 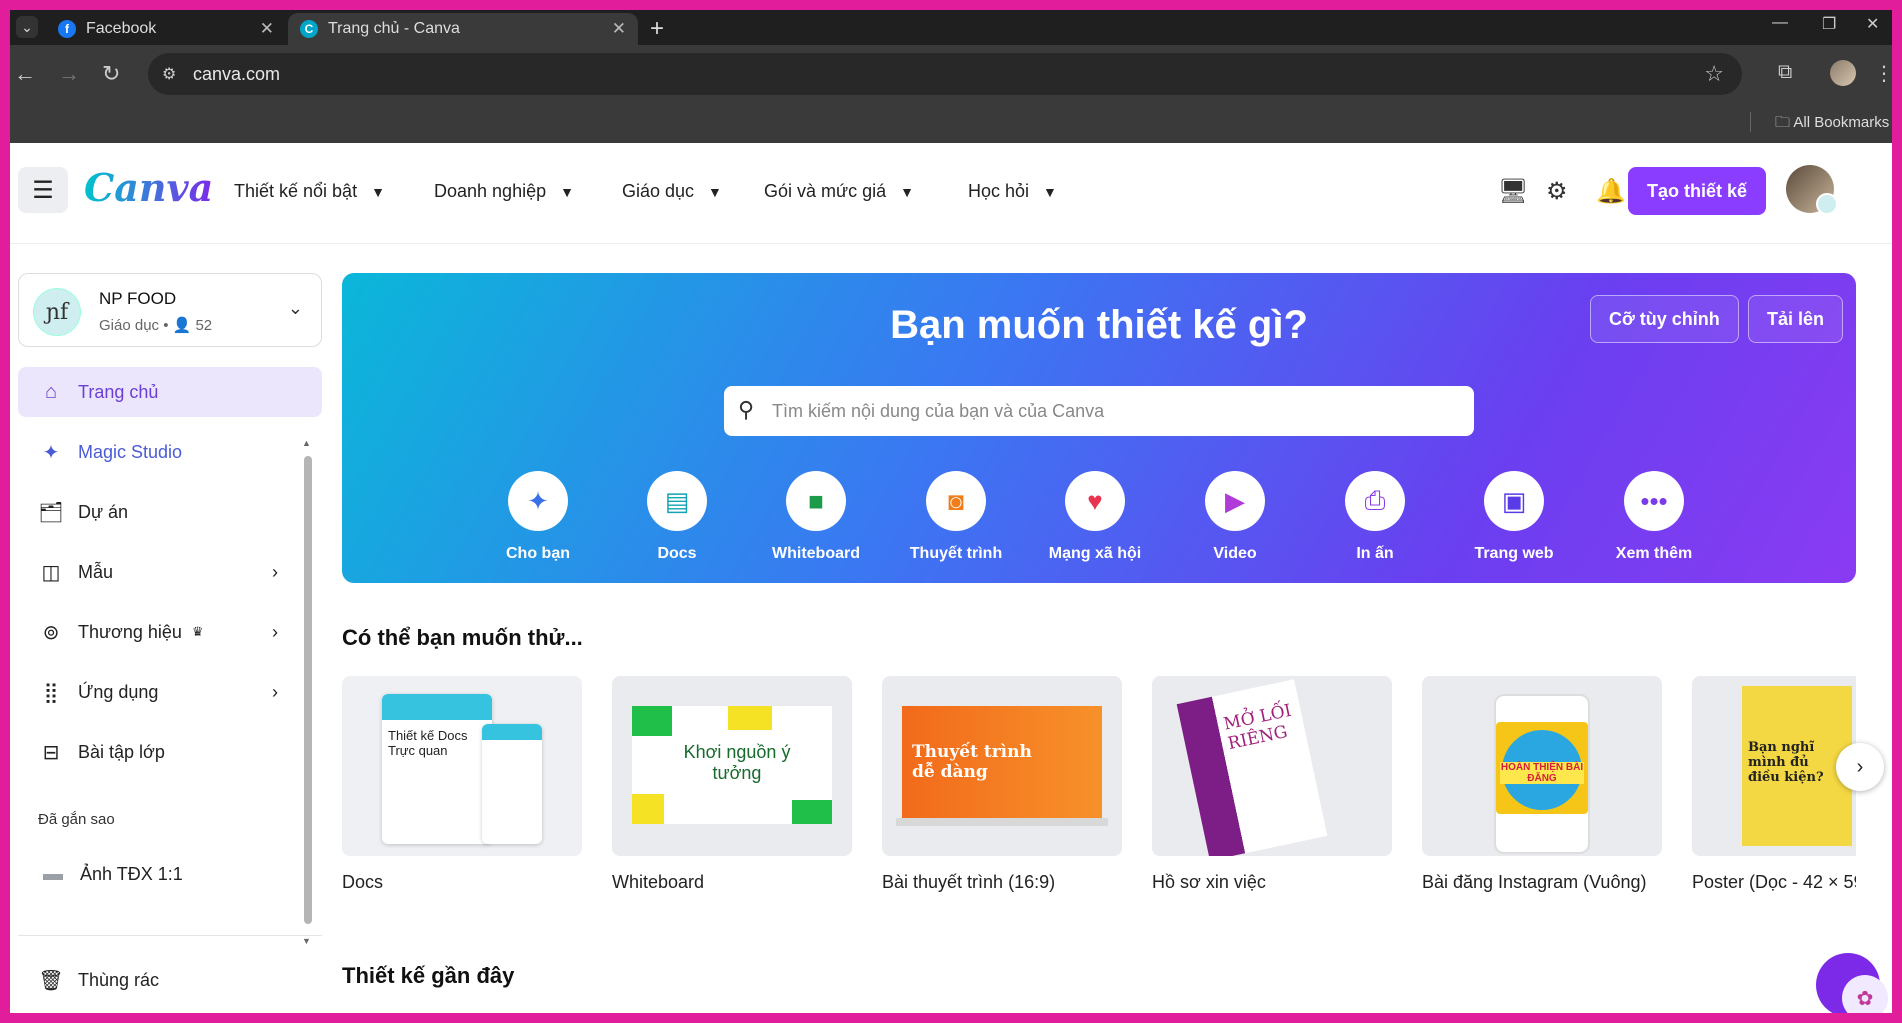 I want to click on thumbnail-text: MỞ LỐI RIÊNG, so click(x=1257, y=727).